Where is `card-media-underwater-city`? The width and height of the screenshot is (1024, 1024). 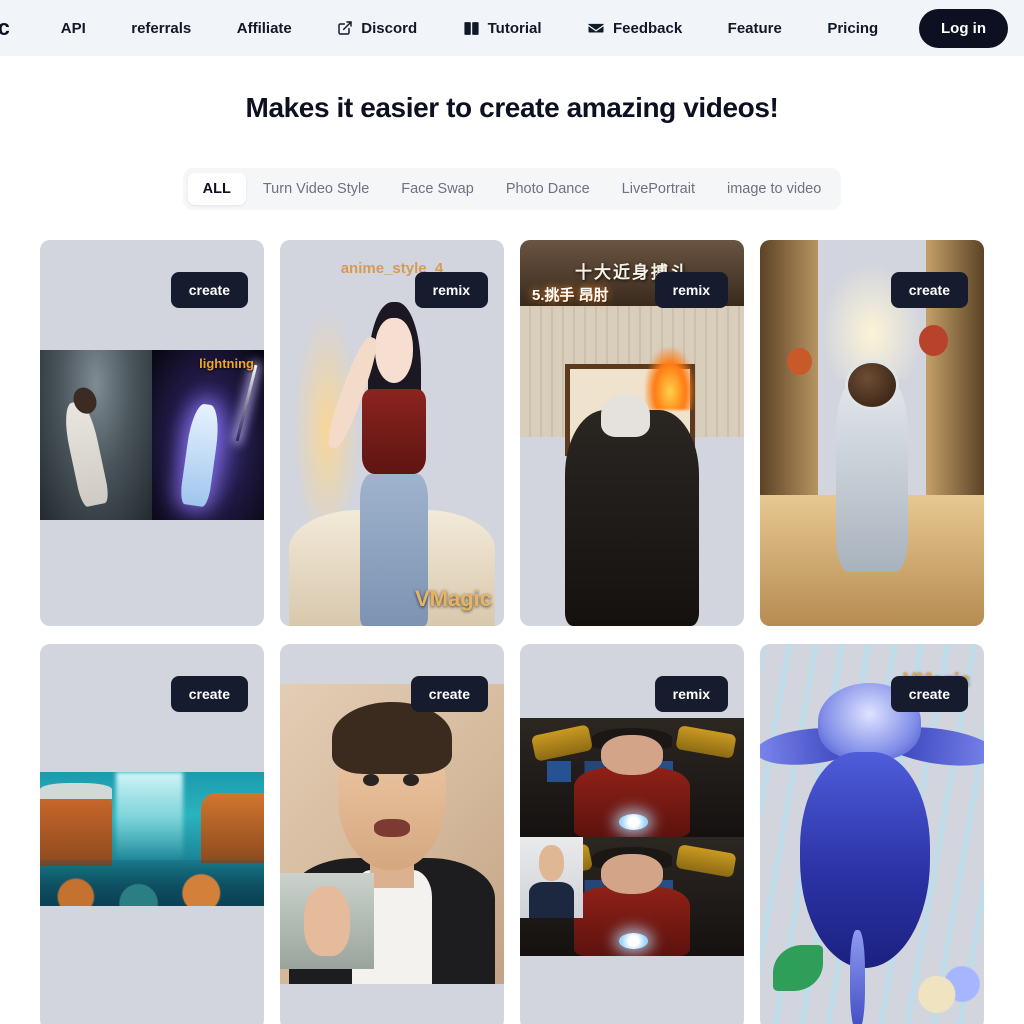 card-media-underwater-city is located at coordinates (152, 839).